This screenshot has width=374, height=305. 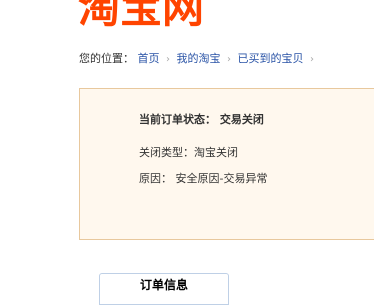 I want to click on breadcrumb-home-link: 首页, so click(x=149, y=58).